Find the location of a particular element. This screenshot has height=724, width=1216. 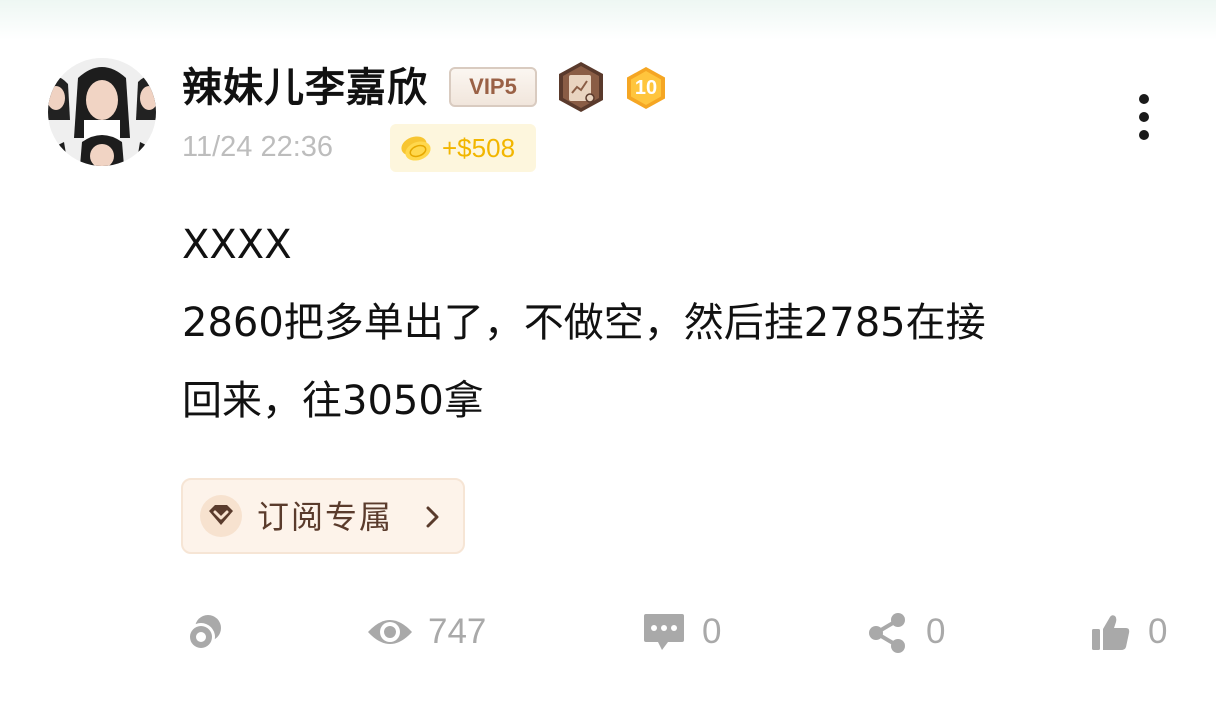

more-options-icon is located at coordinates (1144, 118).